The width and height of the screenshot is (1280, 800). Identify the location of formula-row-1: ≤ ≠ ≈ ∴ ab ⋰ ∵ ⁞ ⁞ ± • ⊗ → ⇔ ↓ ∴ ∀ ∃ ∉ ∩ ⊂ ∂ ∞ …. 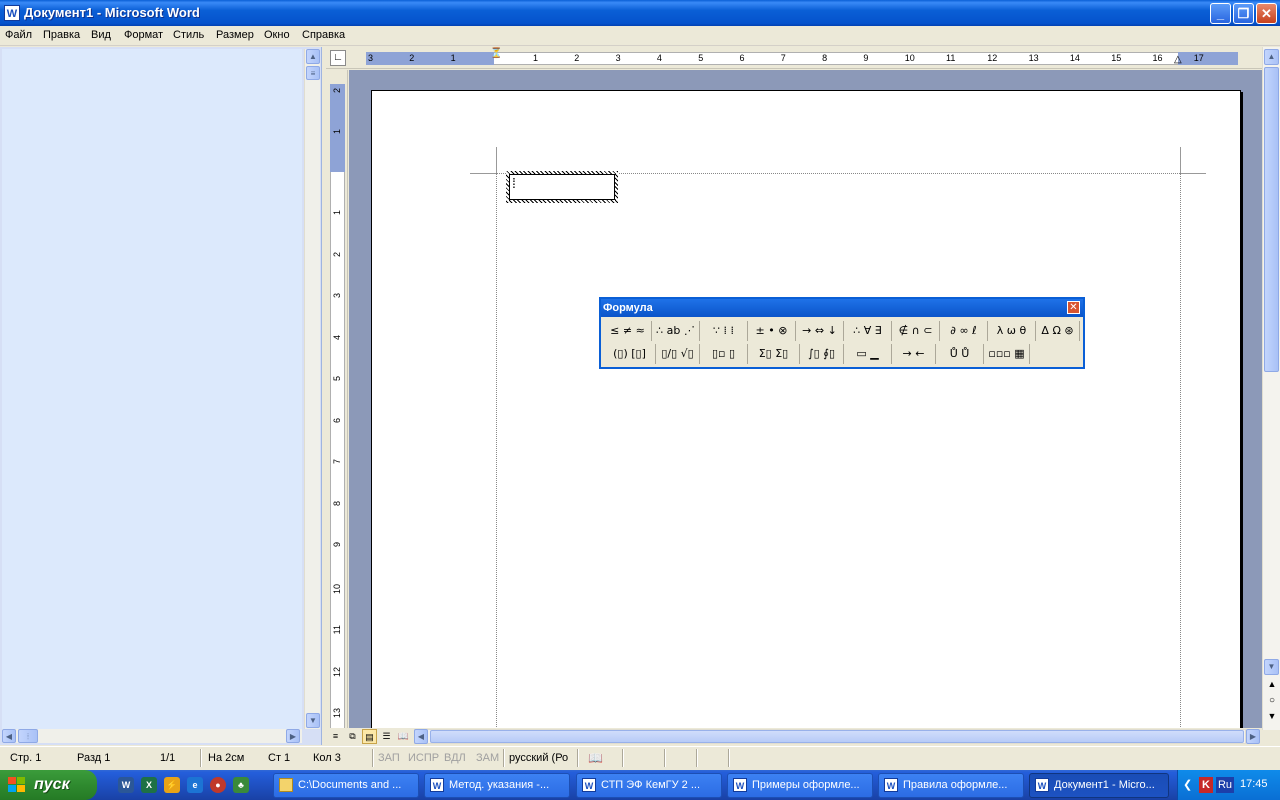
(842, 332).